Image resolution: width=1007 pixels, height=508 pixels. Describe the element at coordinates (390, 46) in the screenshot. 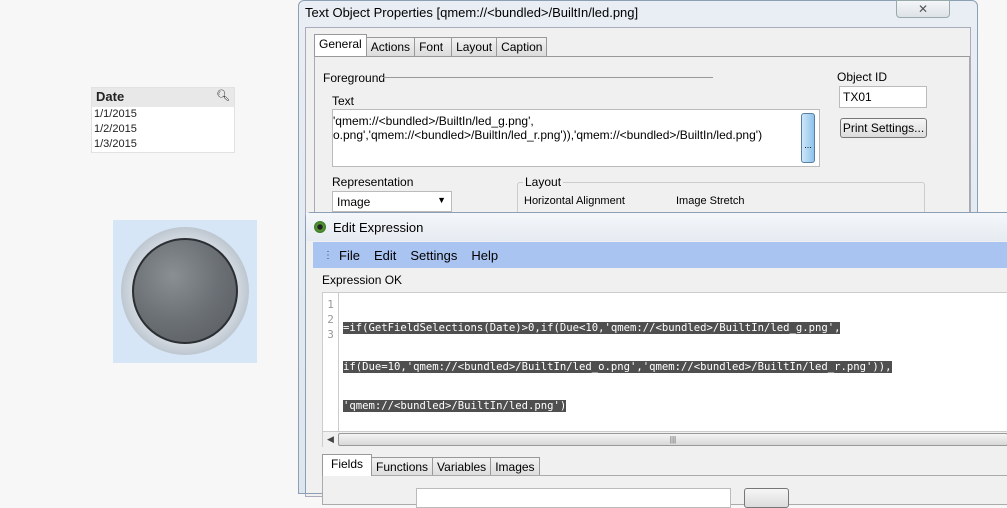

I see `tab-actions: Actions` at that location.